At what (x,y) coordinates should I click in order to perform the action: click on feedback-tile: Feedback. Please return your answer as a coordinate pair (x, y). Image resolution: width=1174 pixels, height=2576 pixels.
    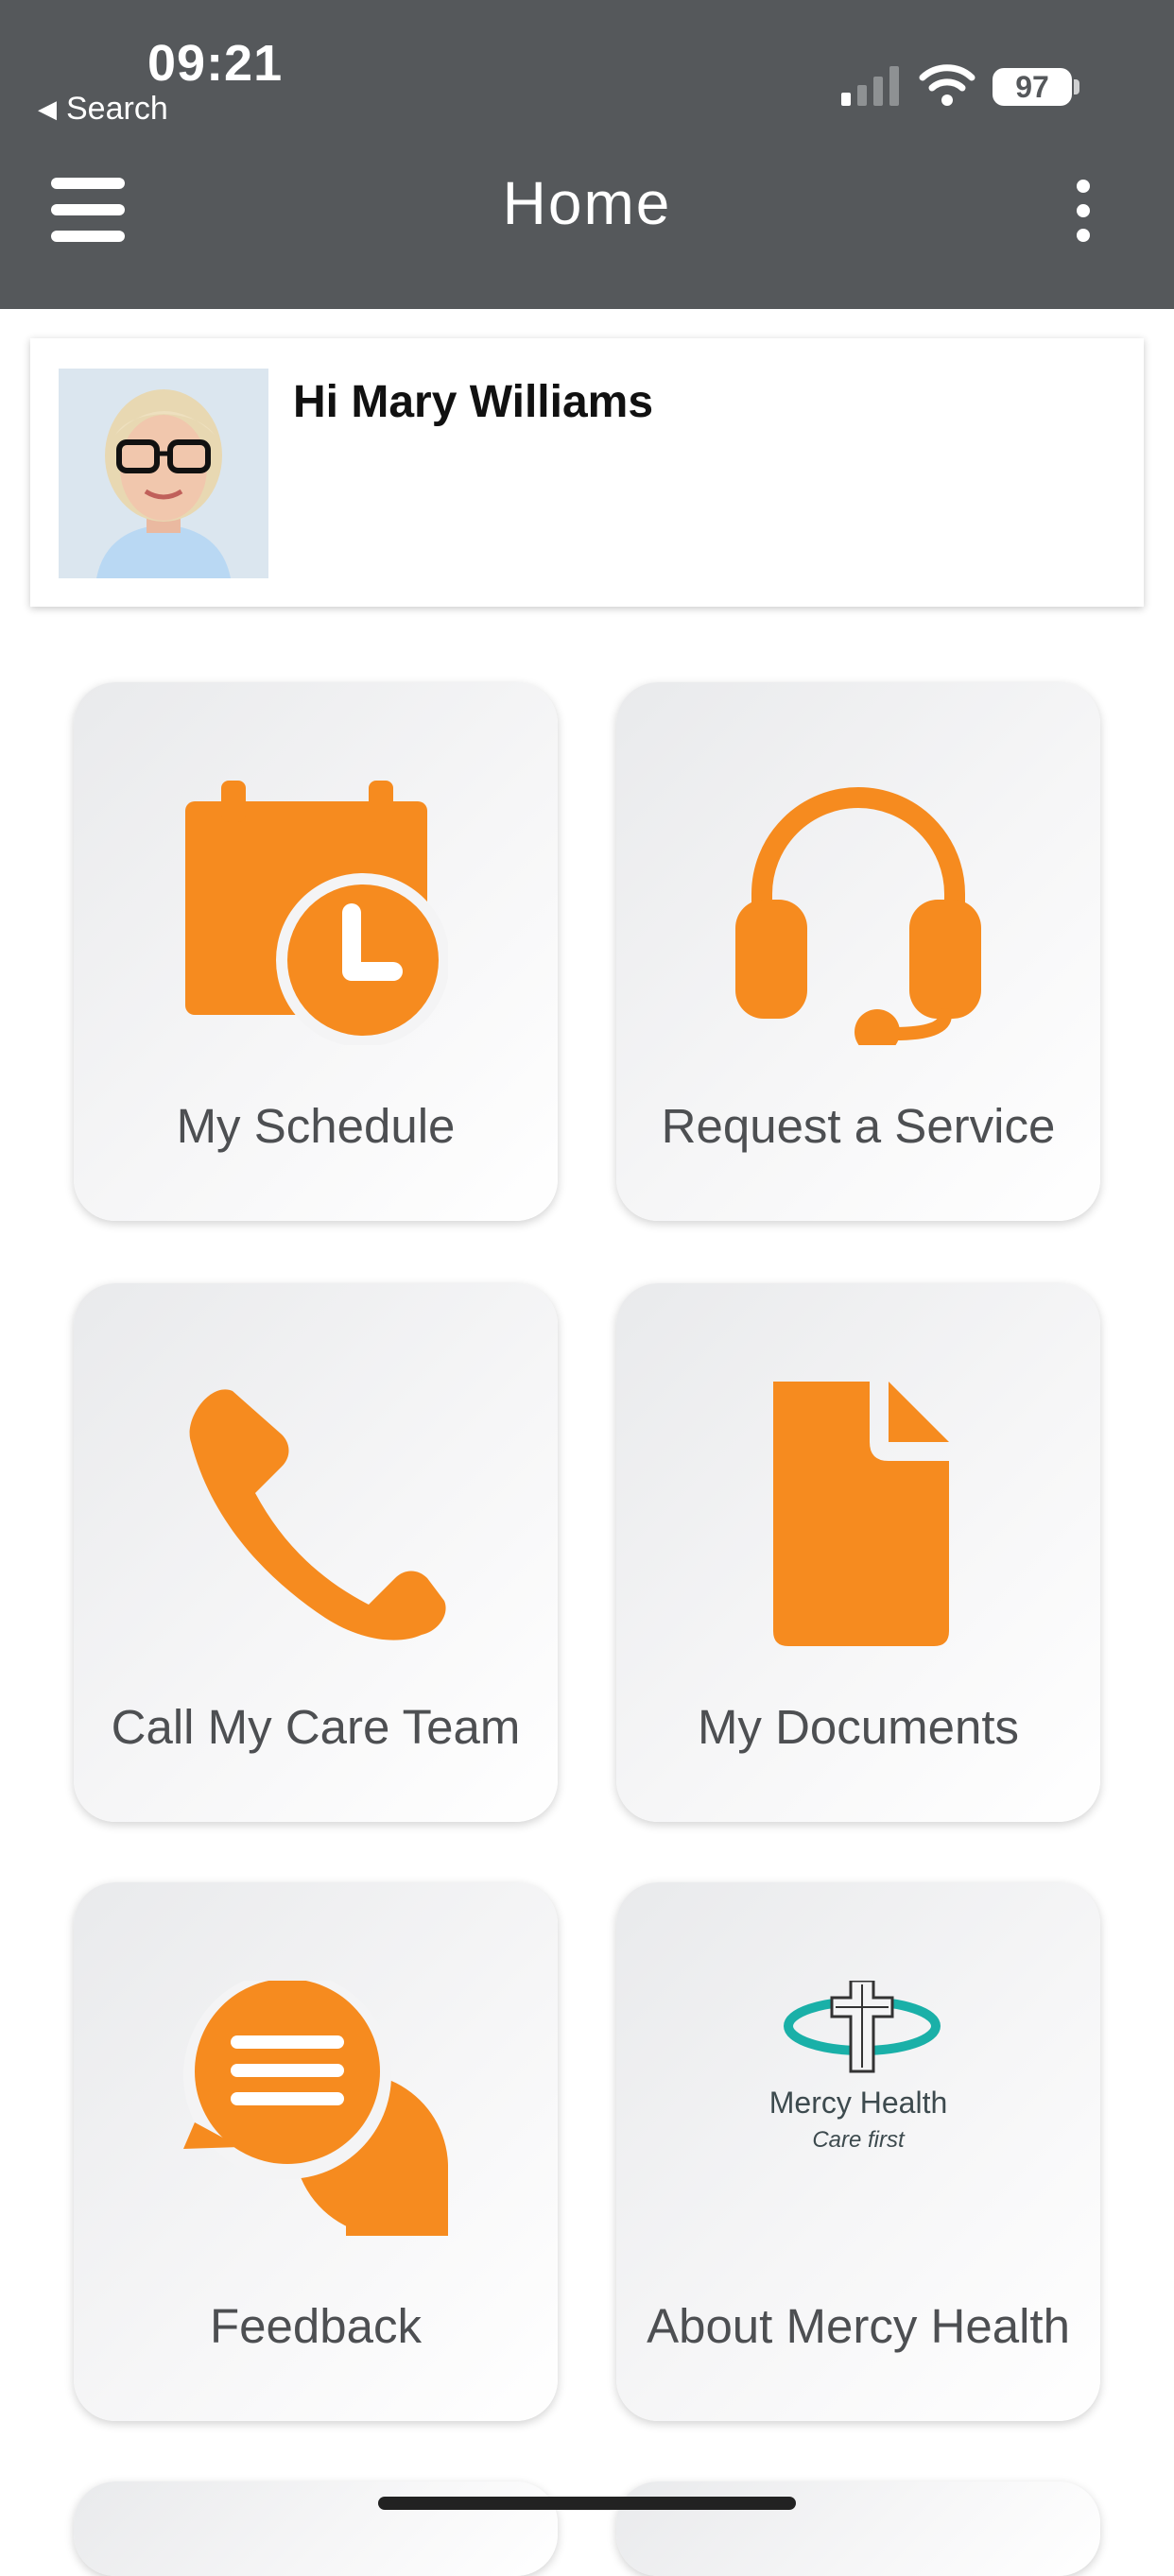
    Looking at the image, I should click on (316, 2151).